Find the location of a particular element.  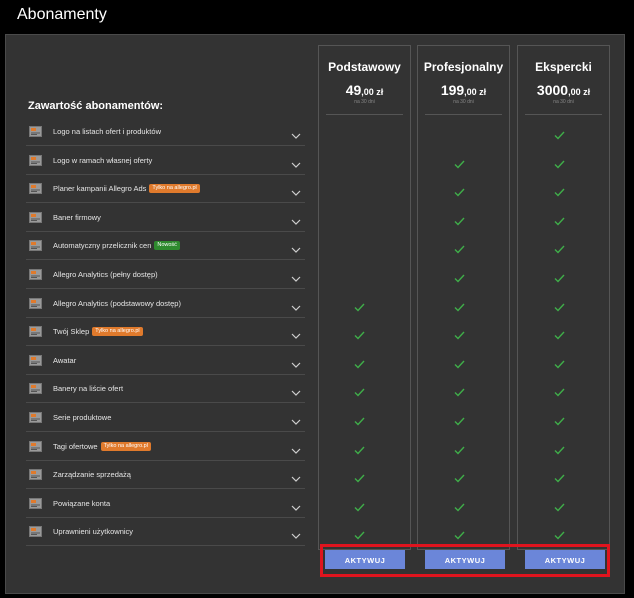

feature-row: Tagi ofertowe Tylko na allegro.pl is located at coordinates (165, 447).